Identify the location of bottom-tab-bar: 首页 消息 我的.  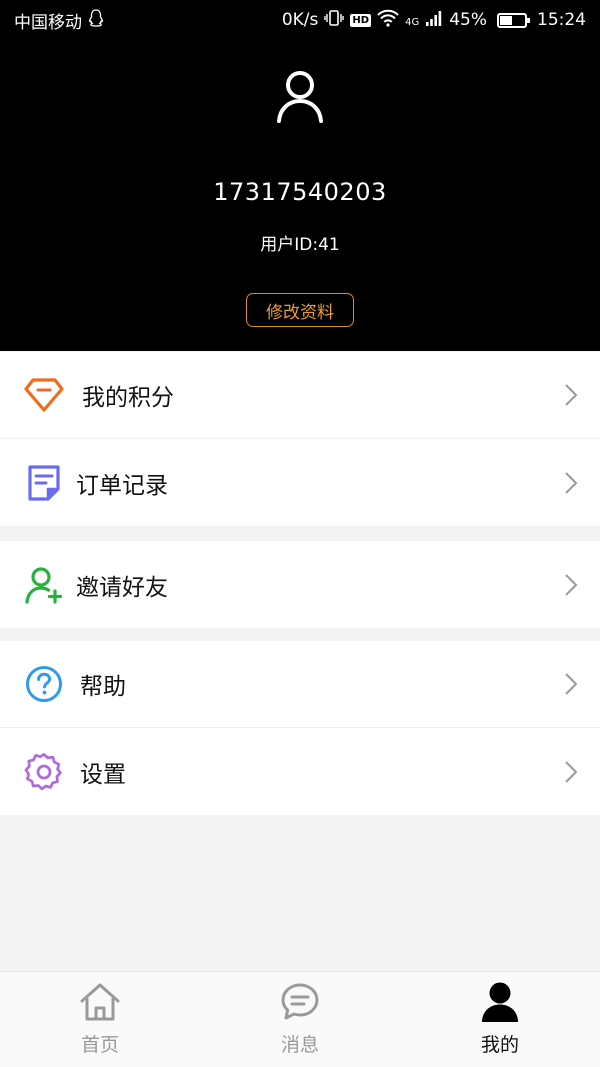
(300, 1019).